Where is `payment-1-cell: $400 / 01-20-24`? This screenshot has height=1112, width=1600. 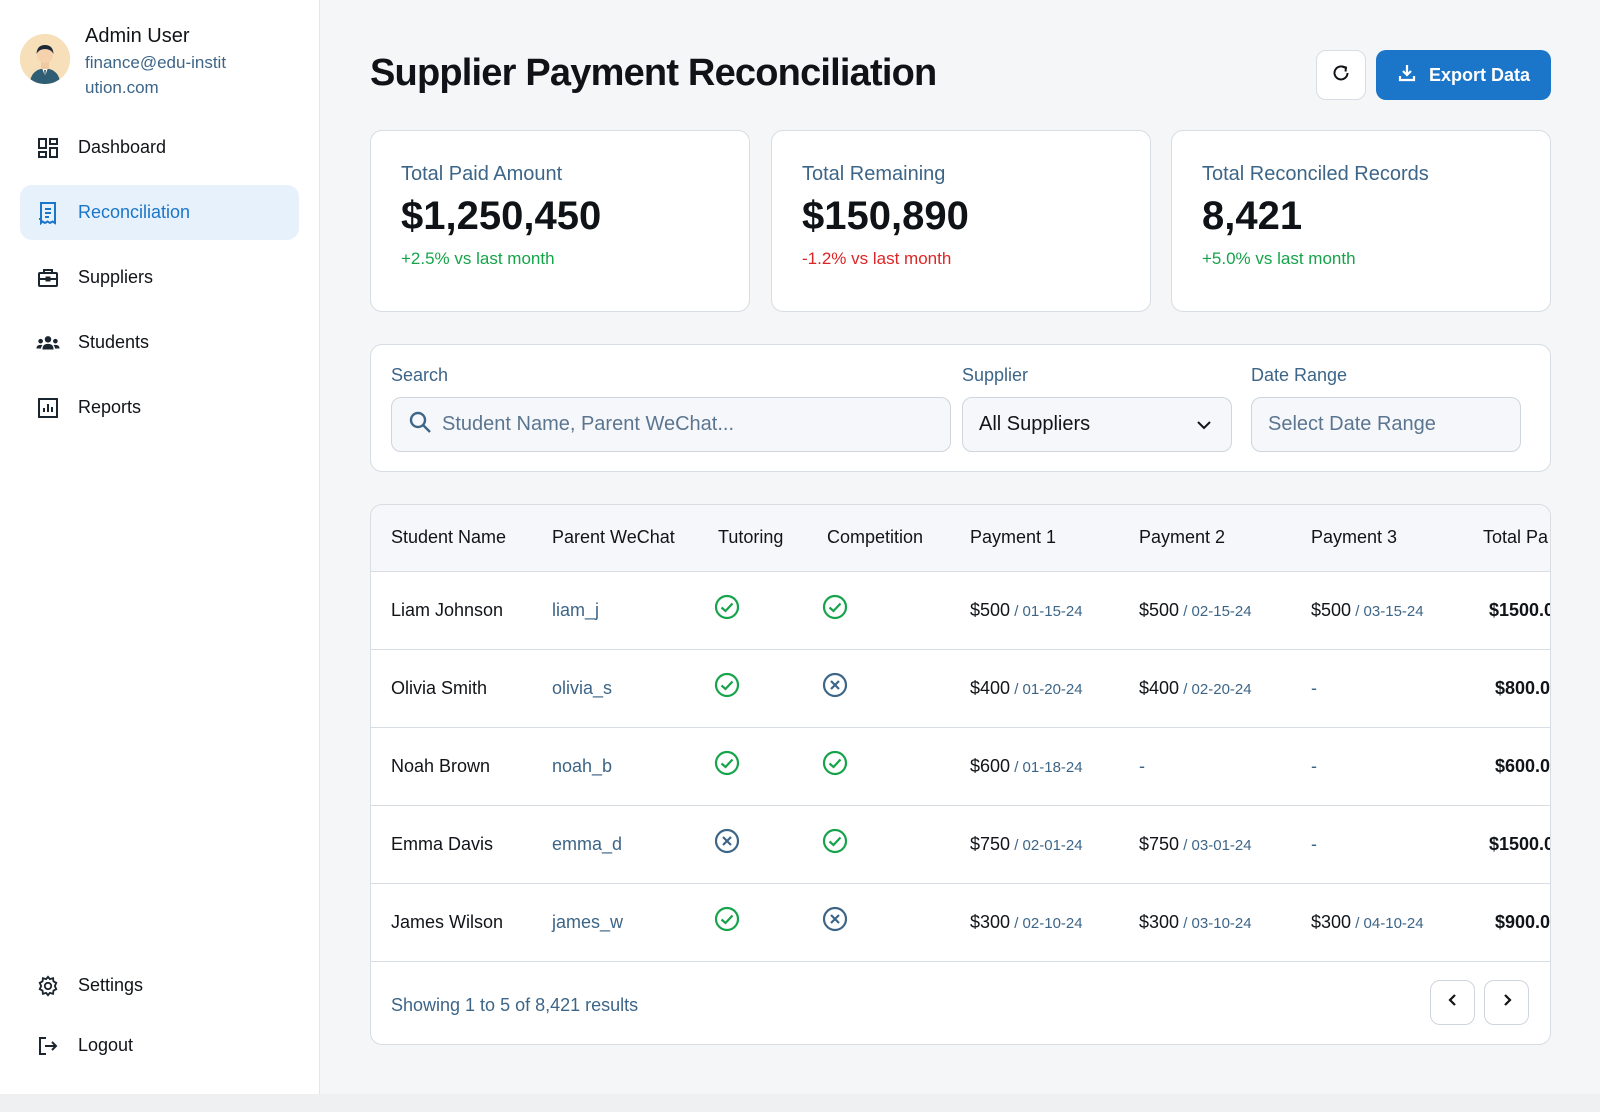 payment-1-cell: $400 / 01-20-24 is located at coordinates (1026, 688).